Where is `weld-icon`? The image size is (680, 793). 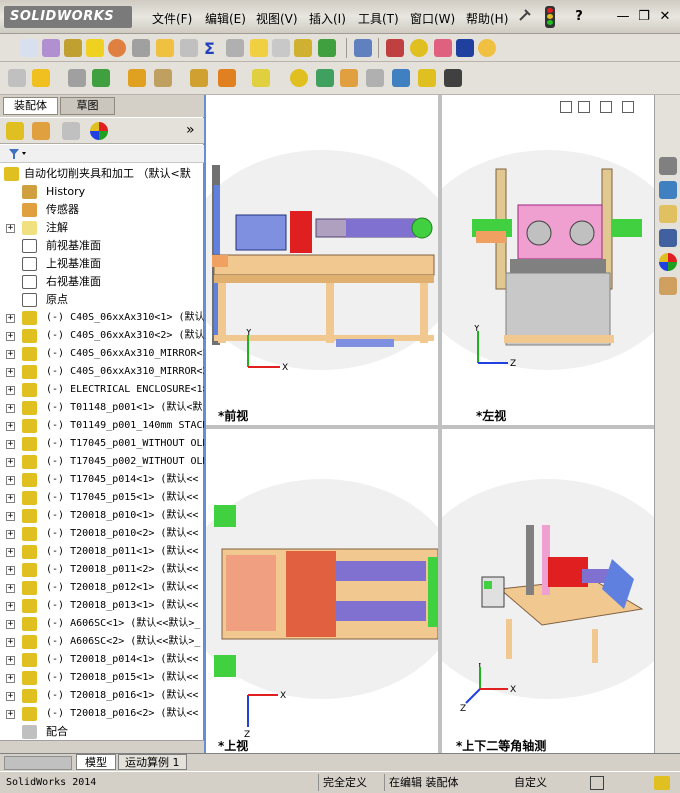 weld-icon is located at coordinates (443, 48).